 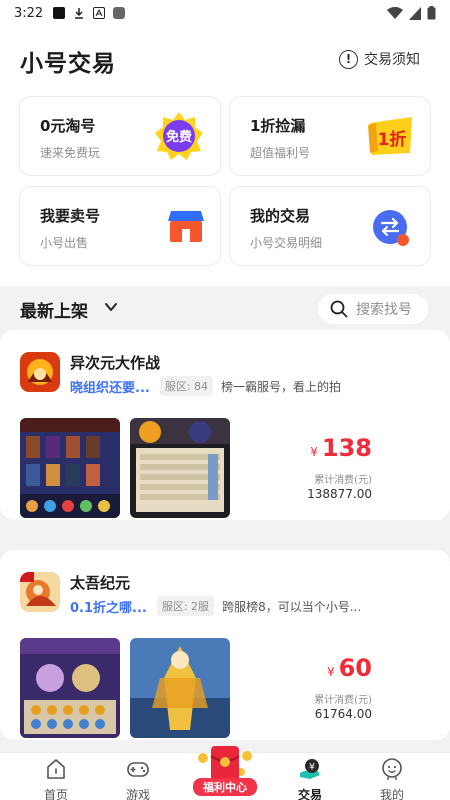 I want to click on search-input: 搜索找号, so click(x=373, y=309).